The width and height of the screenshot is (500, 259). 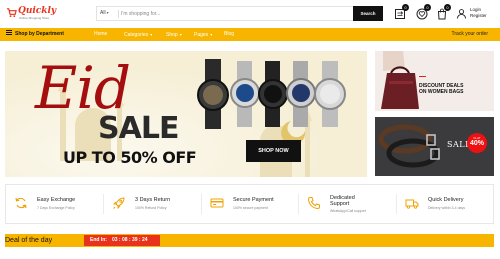 What do you see at coordinates (412, 204) in the screenshot?
I see `truck-icon` at bounding box center [412, 204].